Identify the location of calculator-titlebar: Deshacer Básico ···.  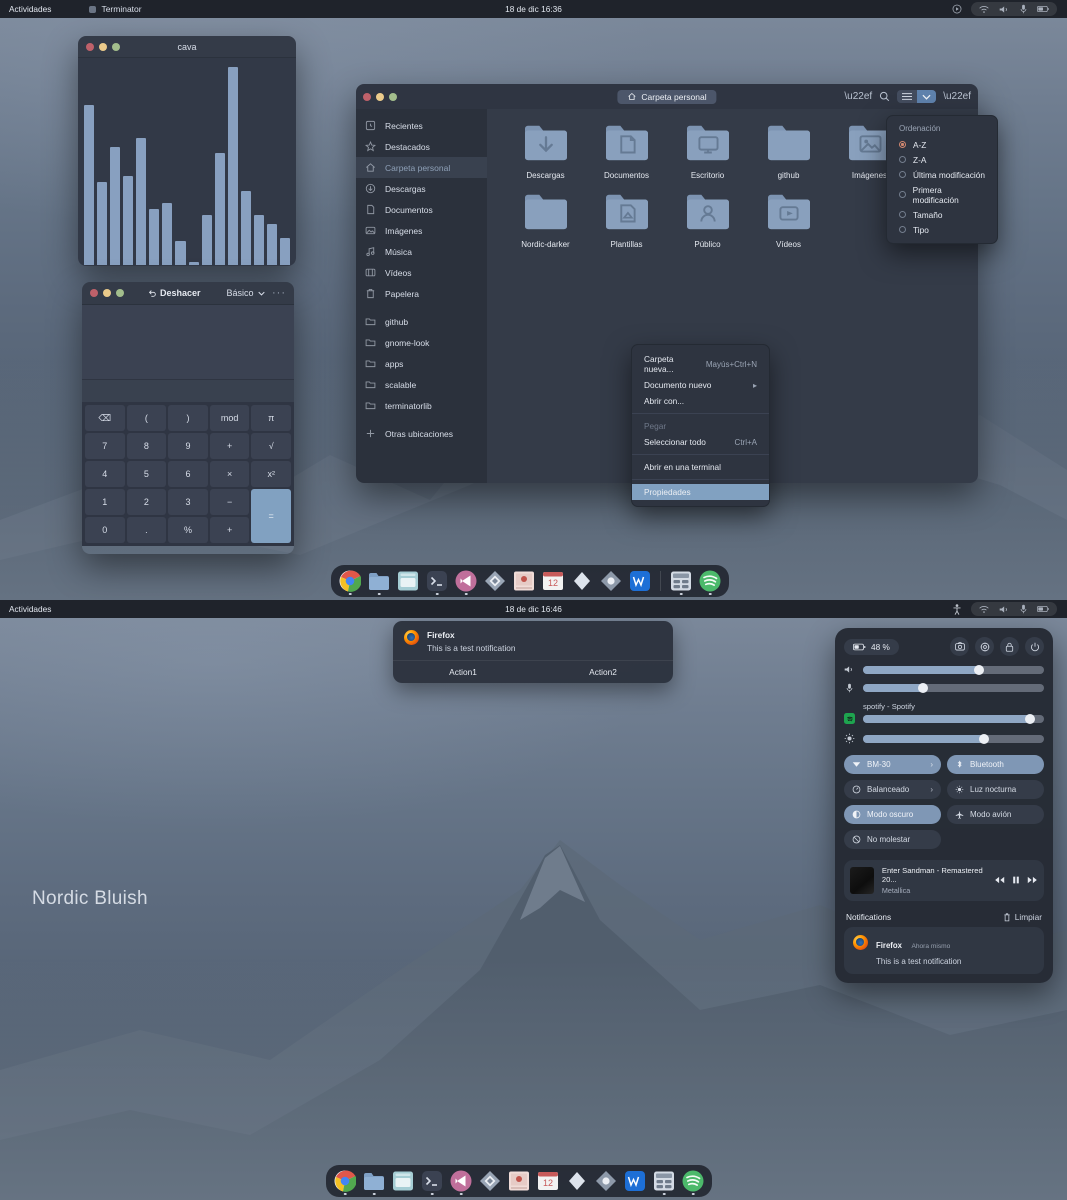
(188, 293).